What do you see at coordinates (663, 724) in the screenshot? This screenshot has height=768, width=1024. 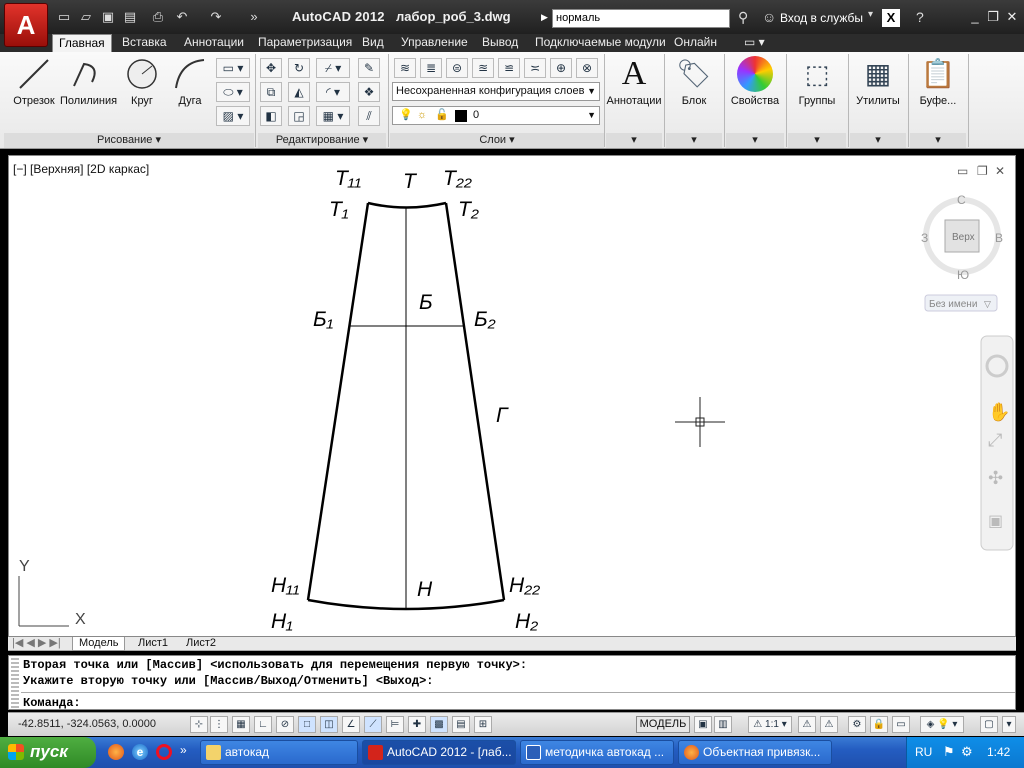 I see `model-space-button: МОДЕЛЬ` at bounding box center [663, 724].